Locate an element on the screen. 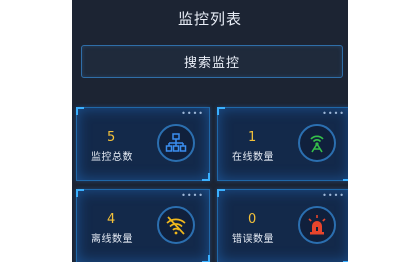 The image size is (420, 262). stat-label: 错误数量 is located at coordinates (253, 239).